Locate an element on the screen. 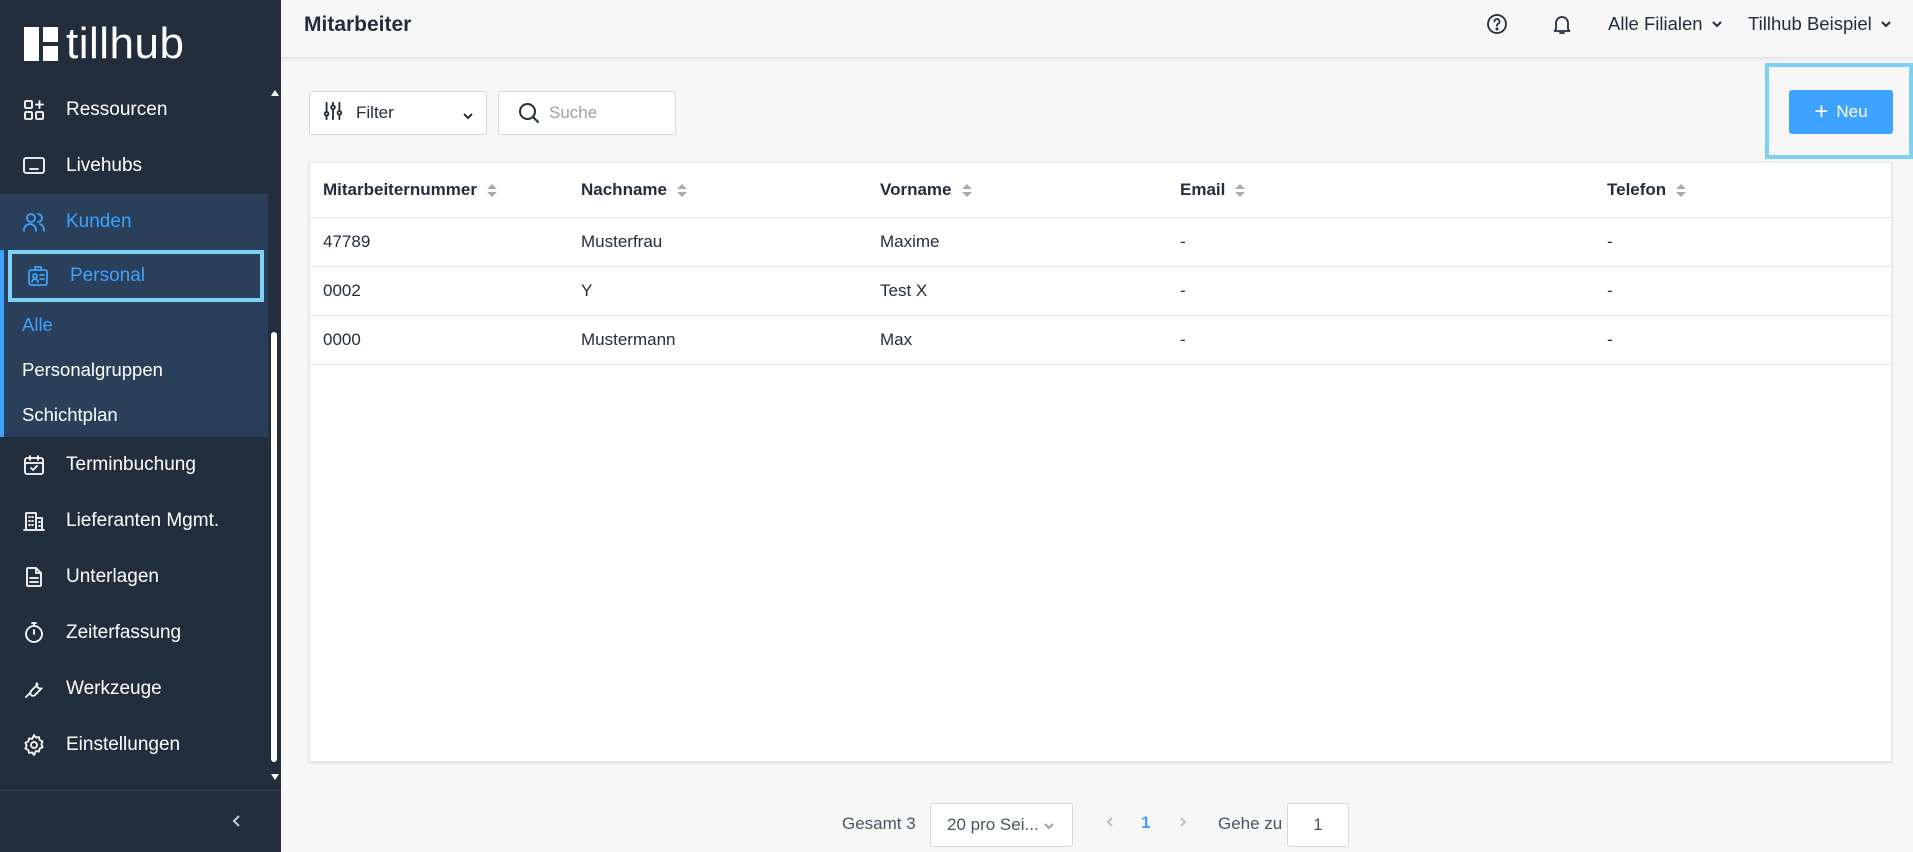  branch-selector: Alle Filialen is located at coordinates (1665, 24).